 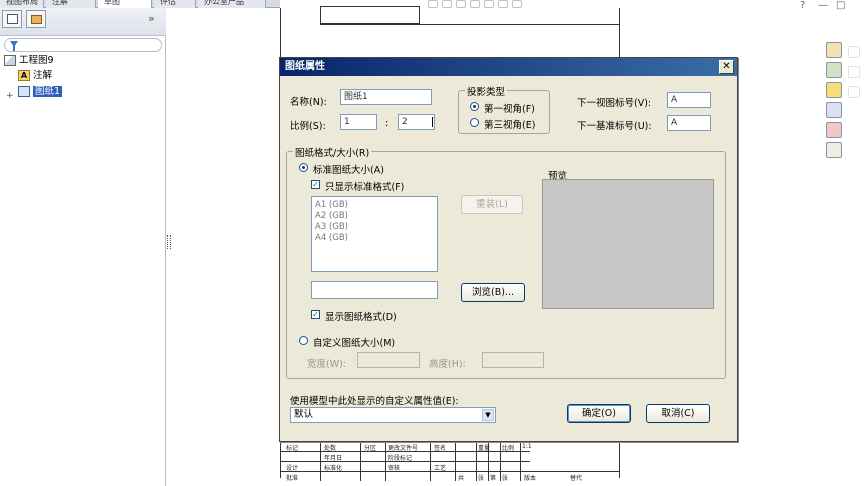 What do you see at coordinates (834, 50) in the screenshot?
I see `home-icon` at bounding box center [834, 50].